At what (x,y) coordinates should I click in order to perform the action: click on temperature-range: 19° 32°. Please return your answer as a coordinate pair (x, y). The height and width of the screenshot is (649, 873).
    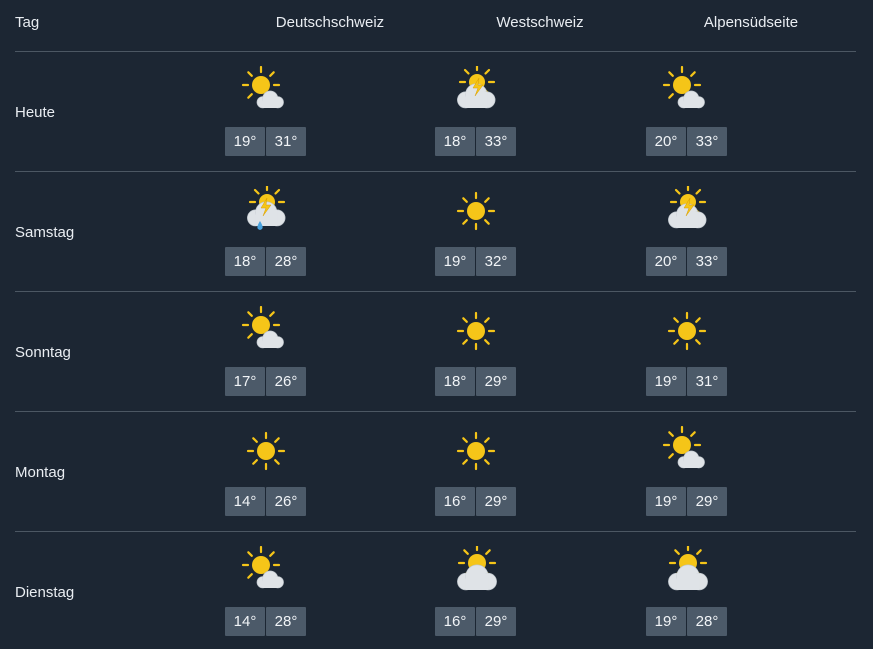
    Looking at the image, I should click on (476, 261).